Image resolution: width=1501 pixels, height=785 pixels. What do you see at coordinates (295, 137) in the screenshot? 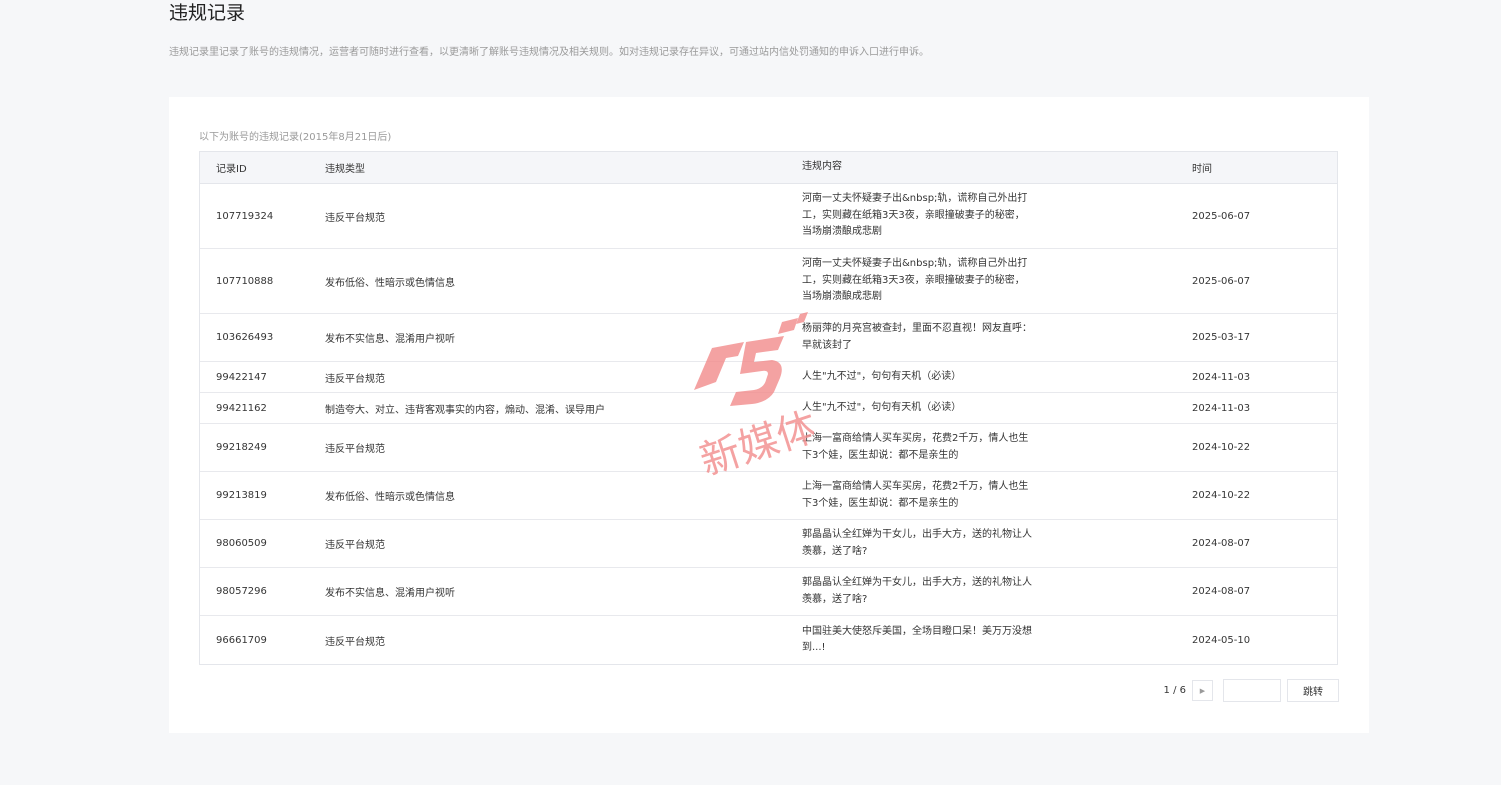
I see `panel-caption: 以下为账号的违规记录(2015年8月21日后)` at bounding box center [295, 137].